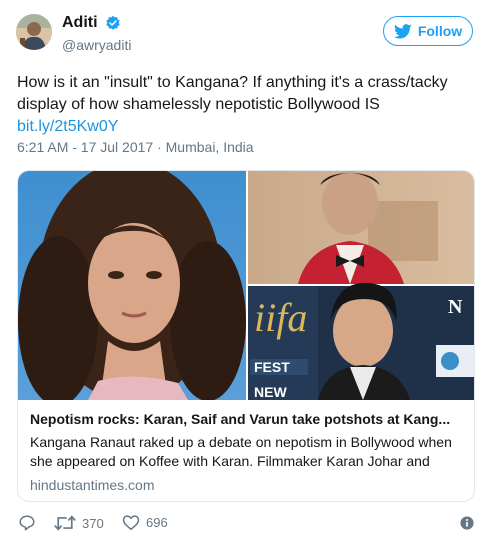 This screenshot has width=492, height=548. I want to click on card-domain: hindustantimes.com, so click(92, 485).